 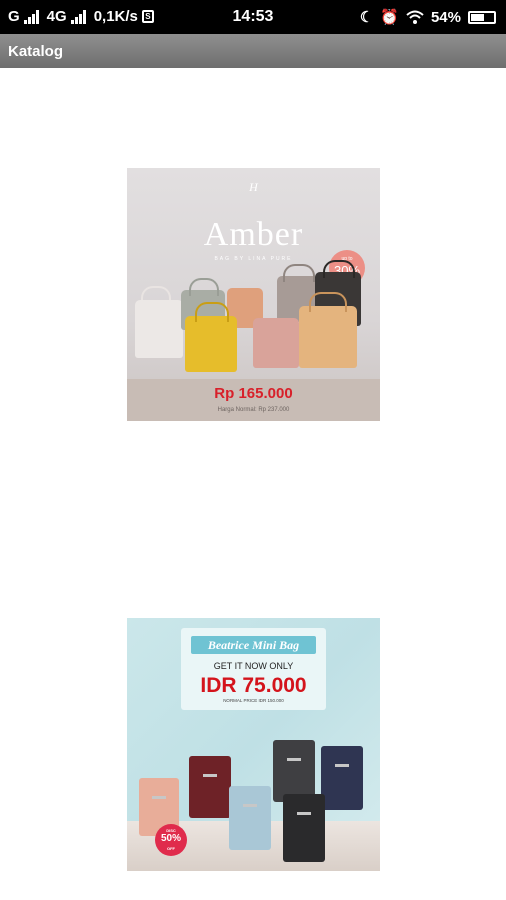 What do you see at coordinates (253, 234) in the screenshot?
I see `banner-title: Amber` at bounding box center [253, 234].